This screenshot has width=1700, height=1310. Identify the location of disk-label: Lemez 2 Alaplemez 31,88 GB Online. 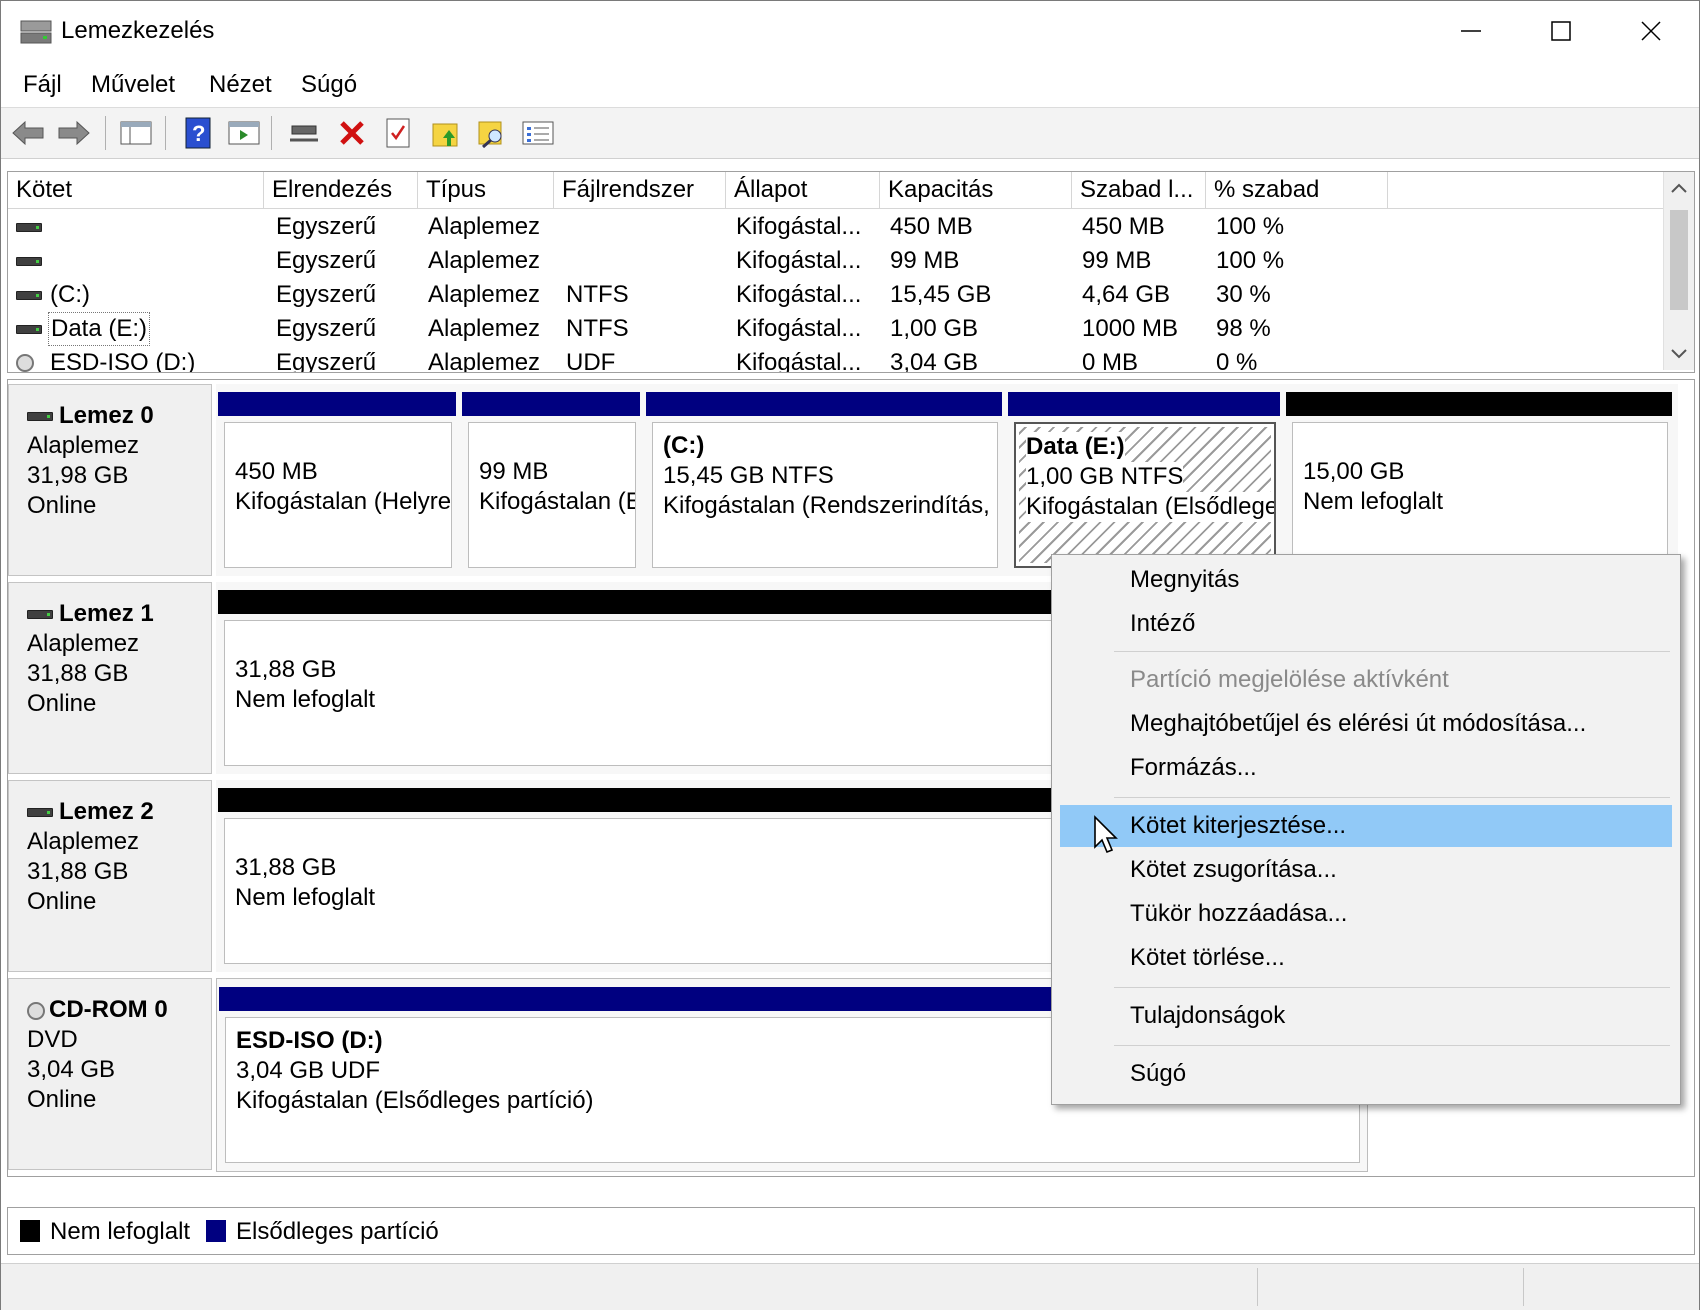
(110, 876).